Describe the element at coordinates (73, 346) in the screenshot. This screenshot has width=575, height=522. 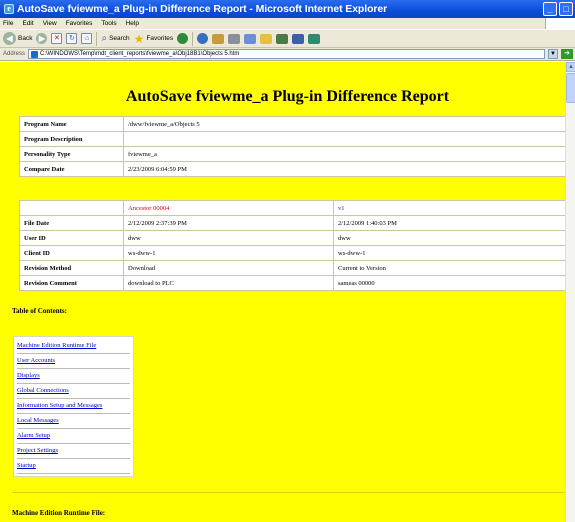
I see `toc-link-runtime-file: Machine Edition Runtime File` at that location.